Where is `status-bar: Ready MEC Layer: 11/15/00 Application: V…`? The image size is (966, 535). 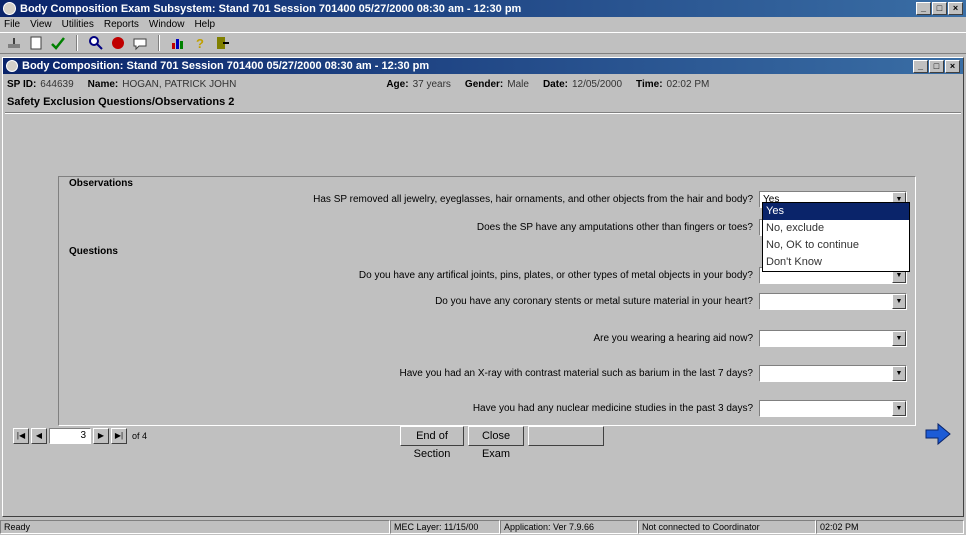
status-bar: Ready MEC Layer: 11/15/00 Application: V… is located at coordinates (483, 527).